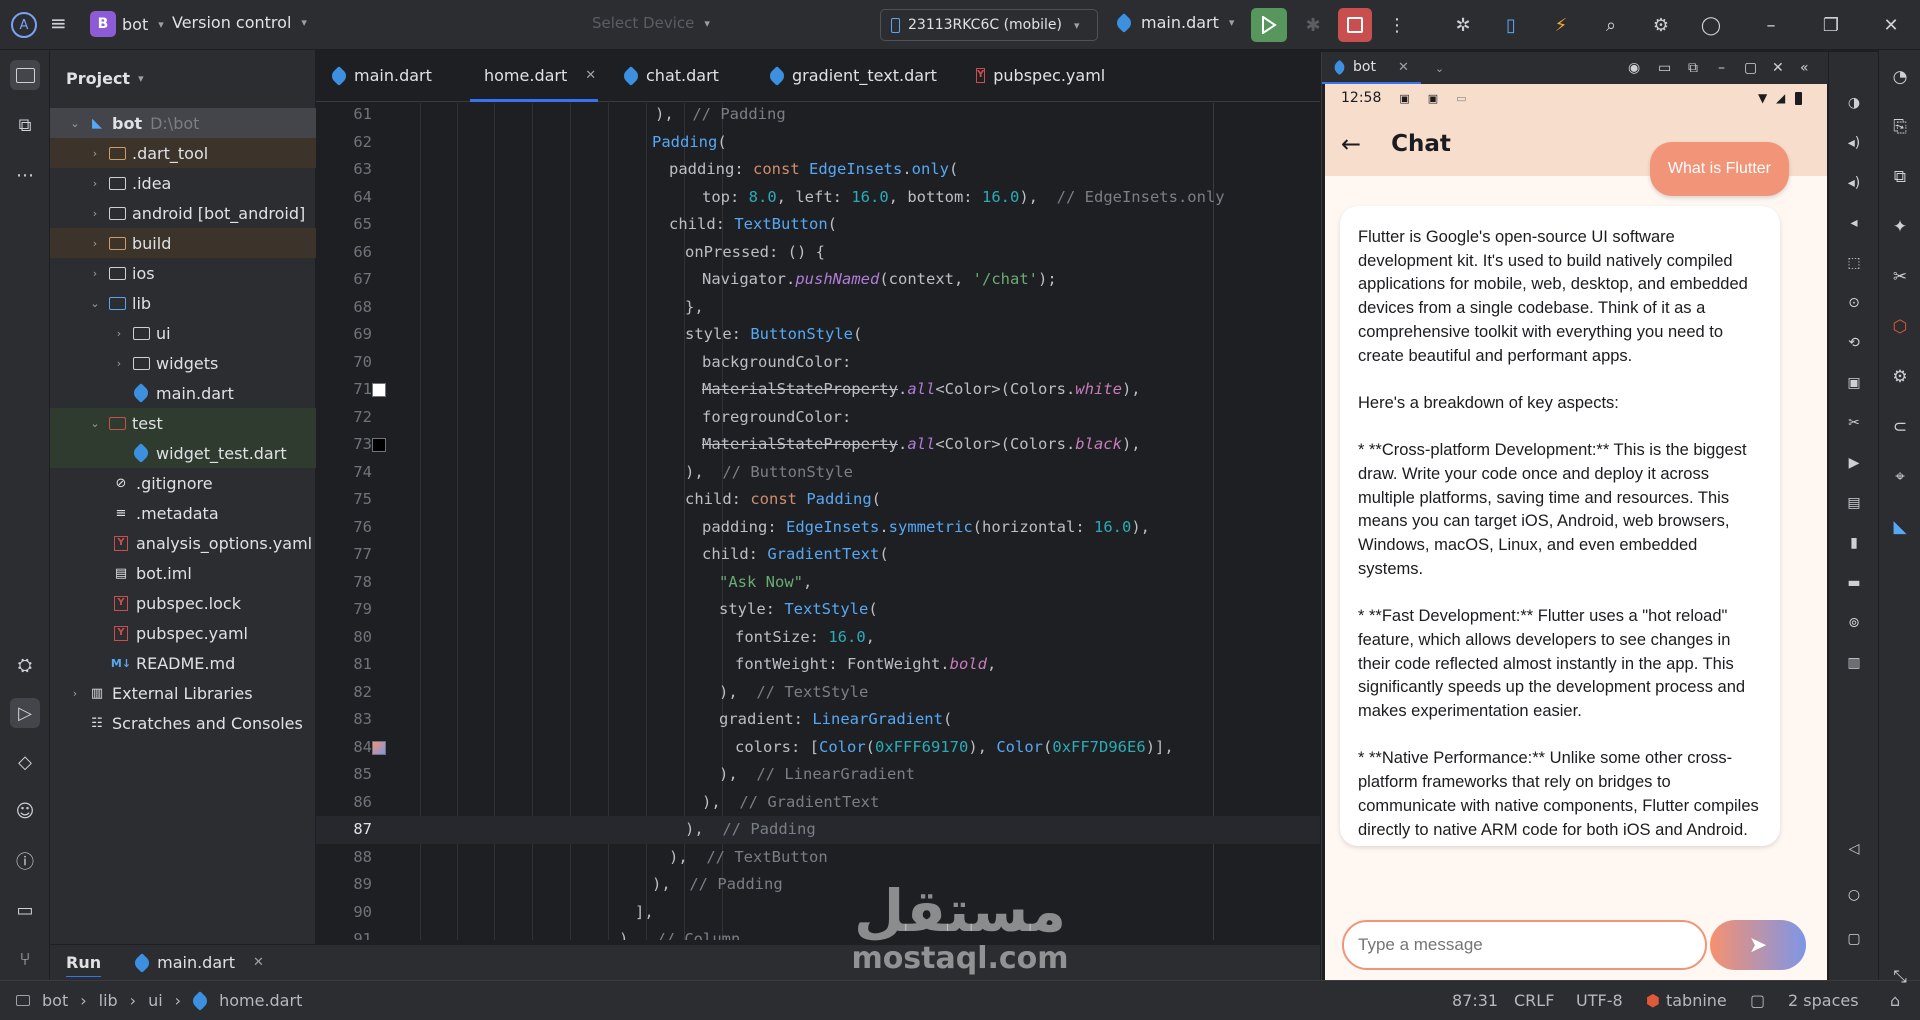 The height and width of the screenshot is (1020, 1920). Describe the element at coordinates (24, 25) in the screenshot. I see `app-logo-icon: A` at that location.